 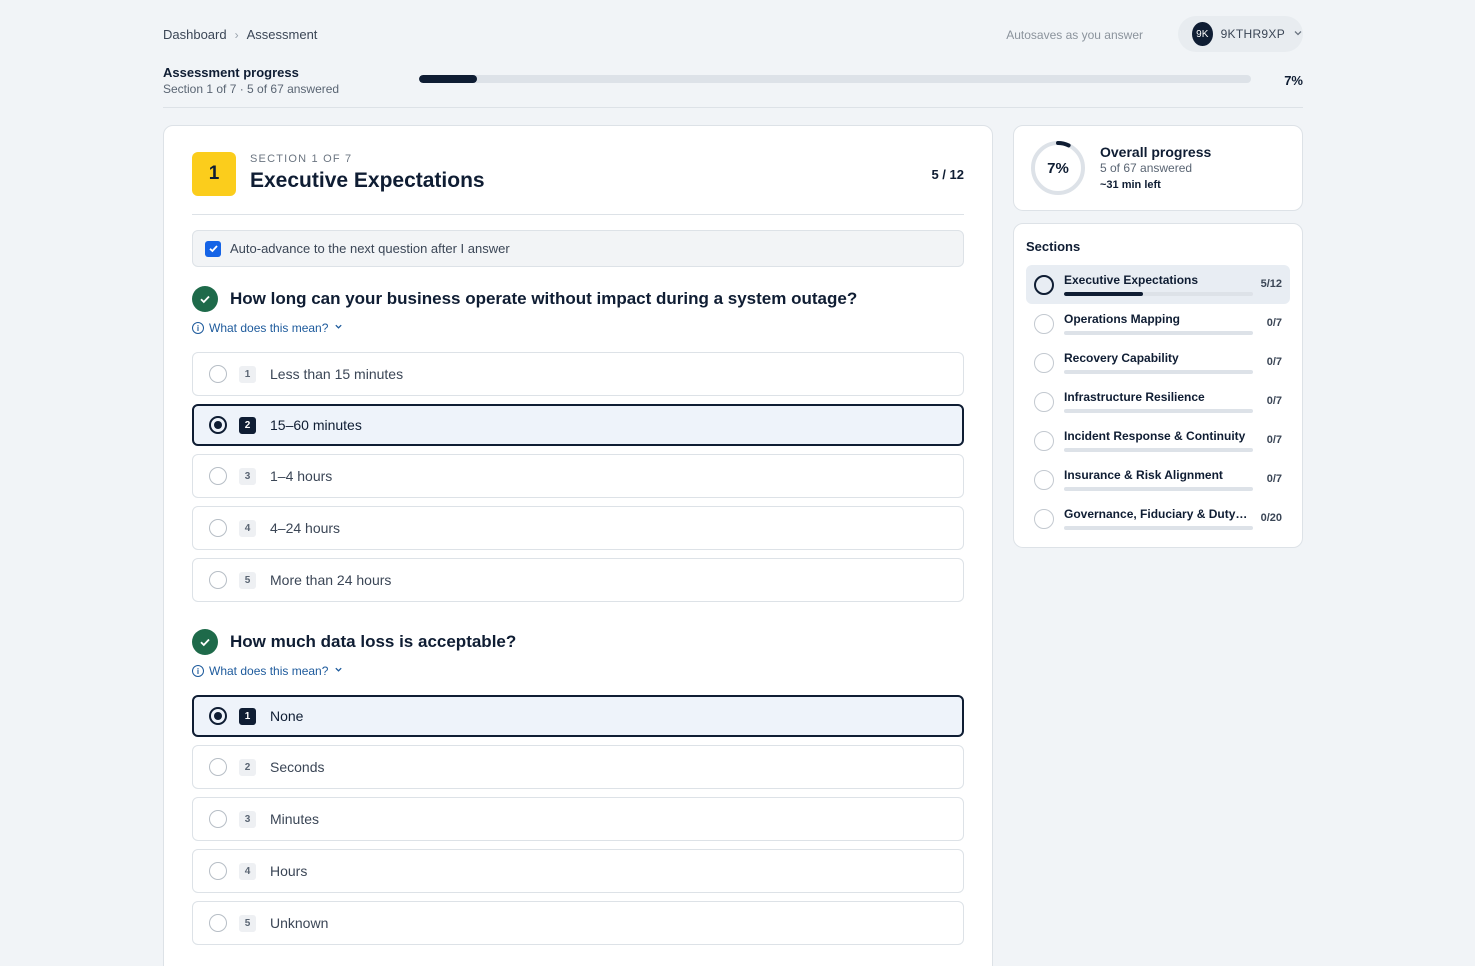 I want to click on assessment-progress-bar, so click(x=835, y=79).